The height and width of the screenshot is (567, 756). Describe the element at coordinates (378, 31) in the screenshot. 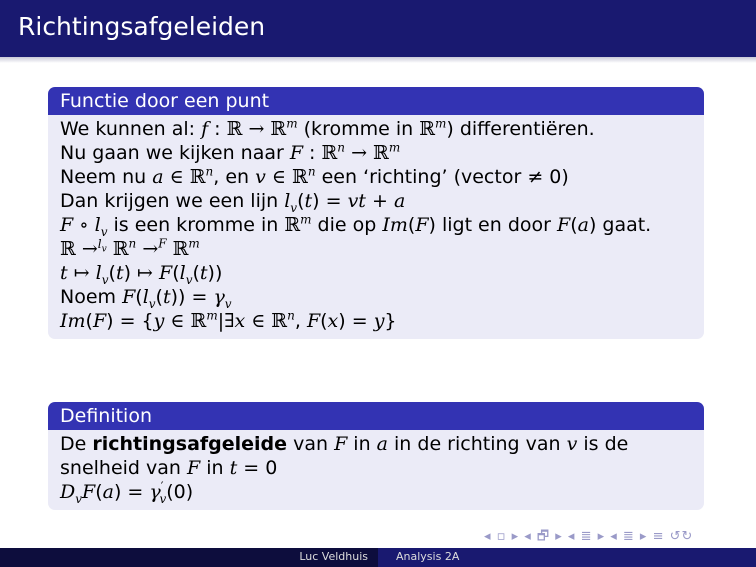

I see `slide-title-bar: Richtingsafgeleiden` at that location.